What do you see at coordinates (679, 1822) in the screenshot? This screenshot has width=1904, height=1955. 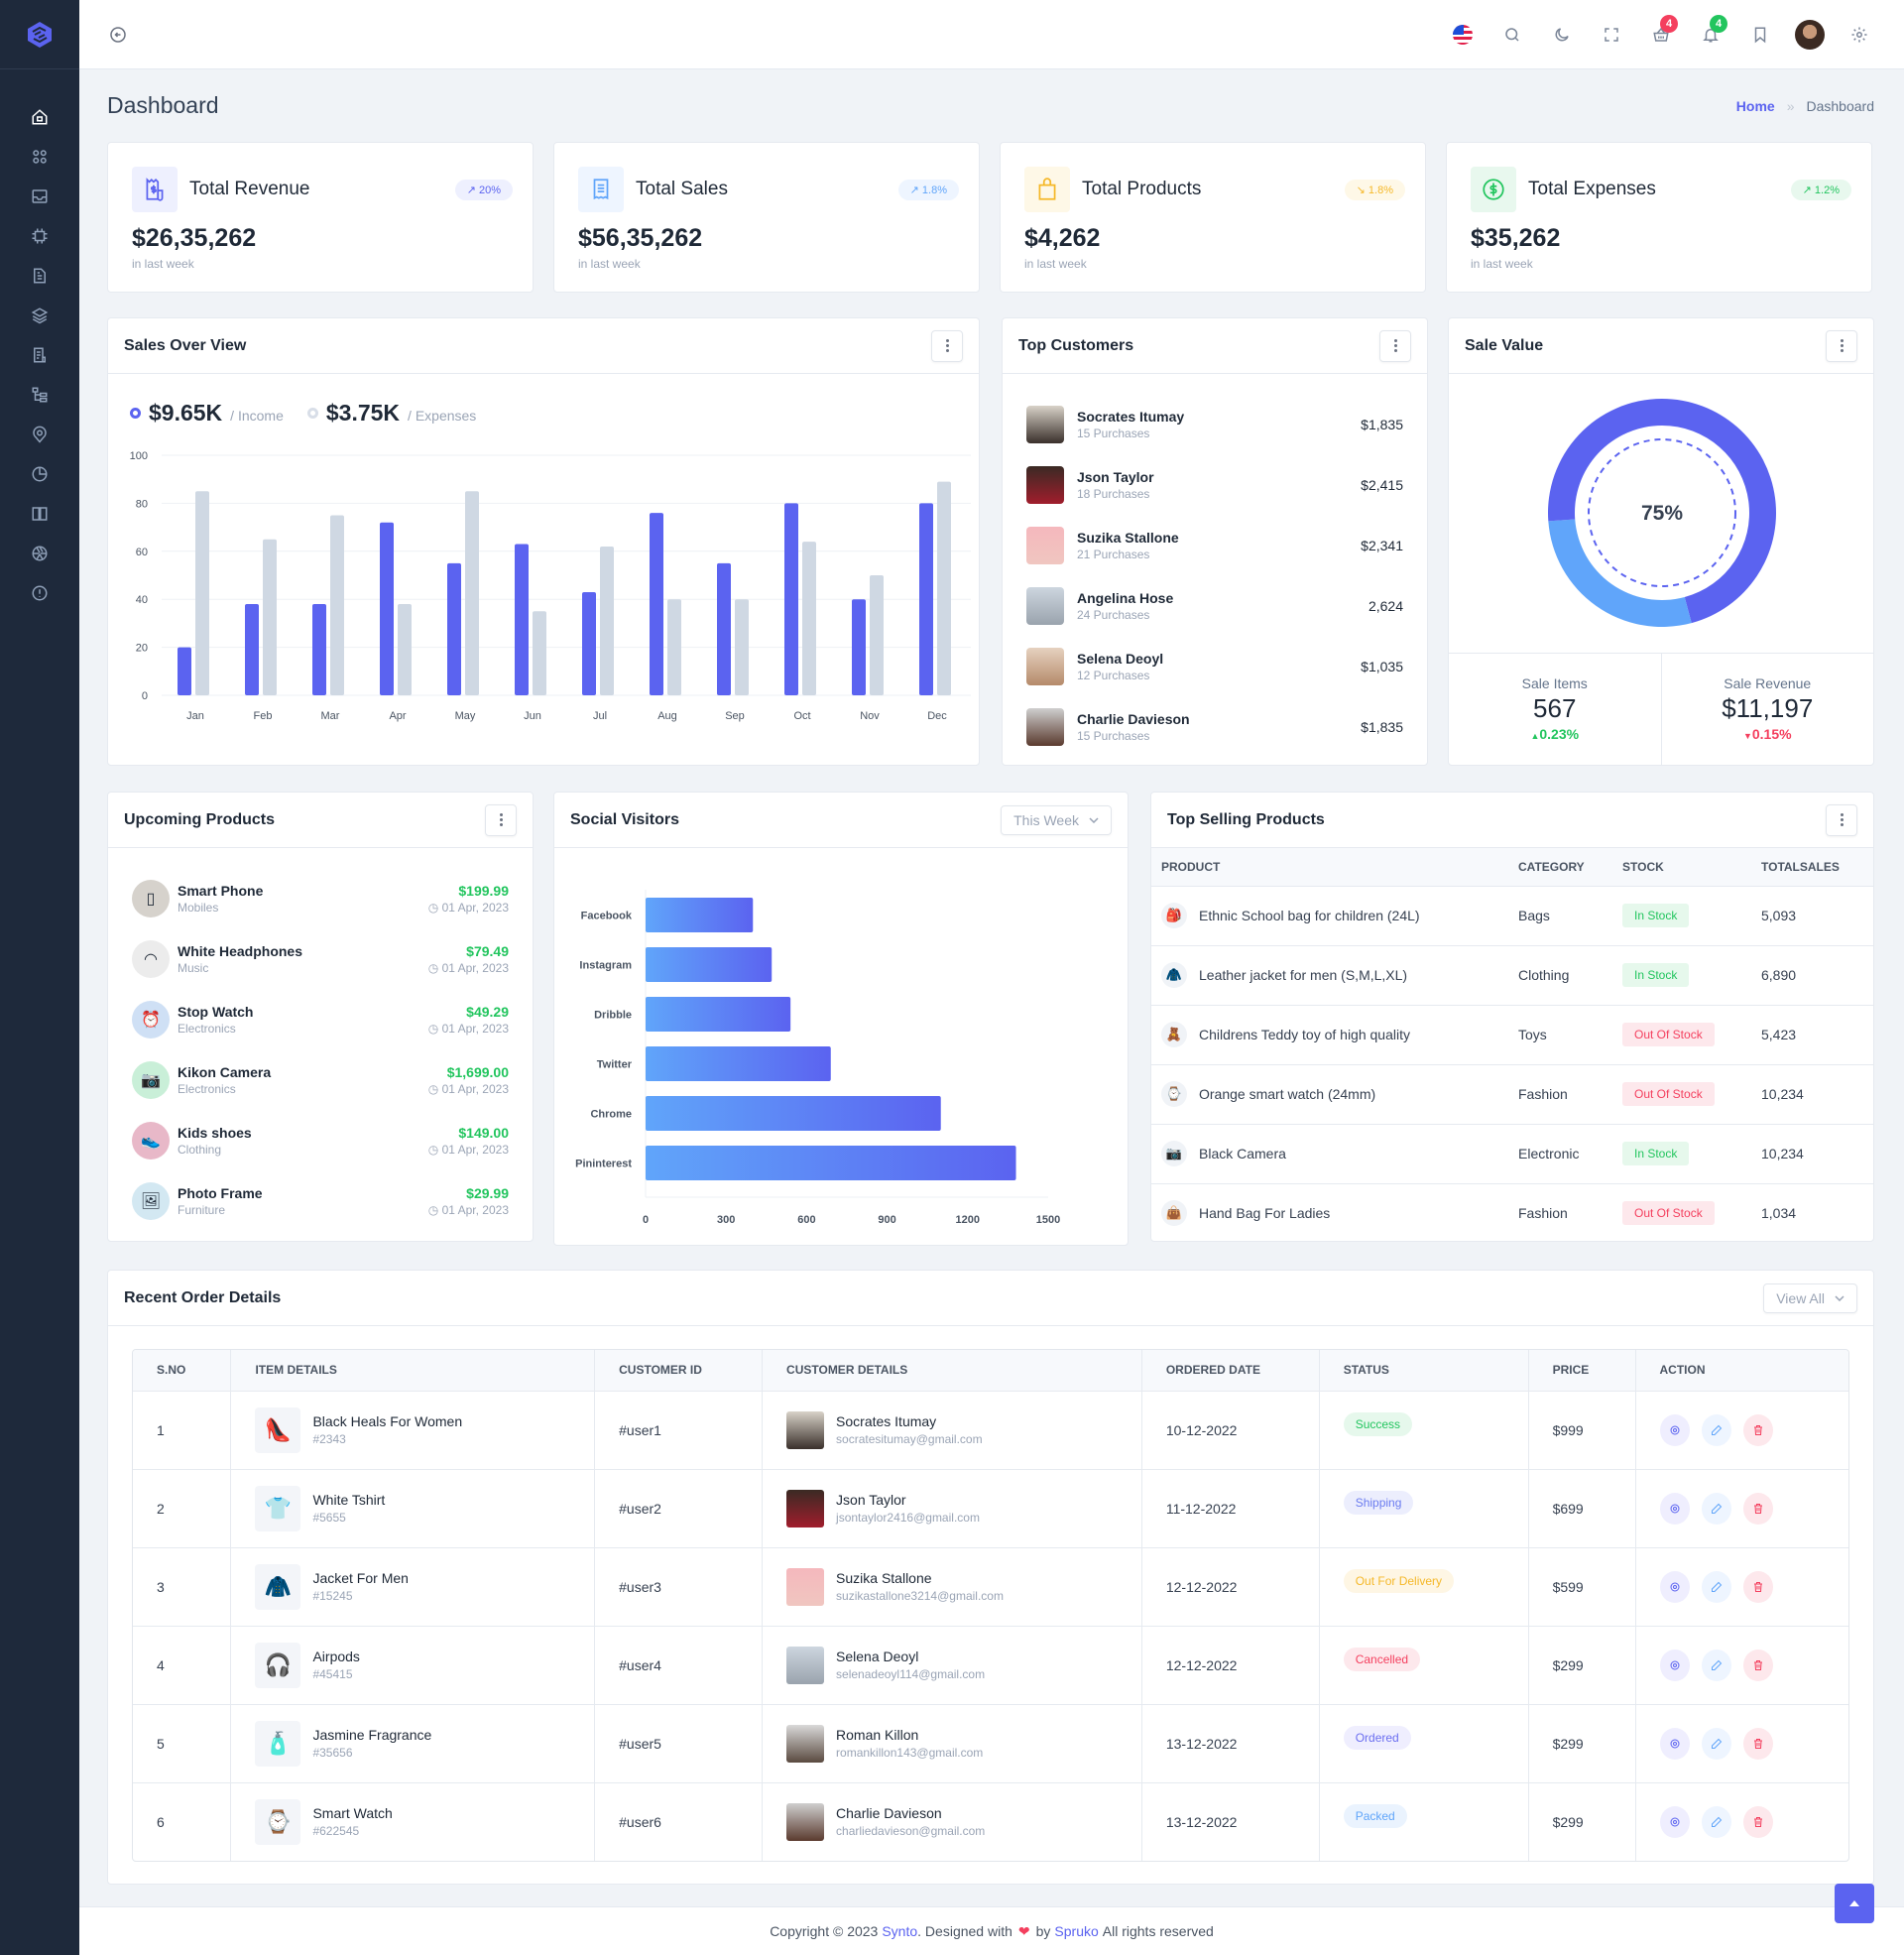 I see `customer-id: #user6` at bounding box center [679, 1822].